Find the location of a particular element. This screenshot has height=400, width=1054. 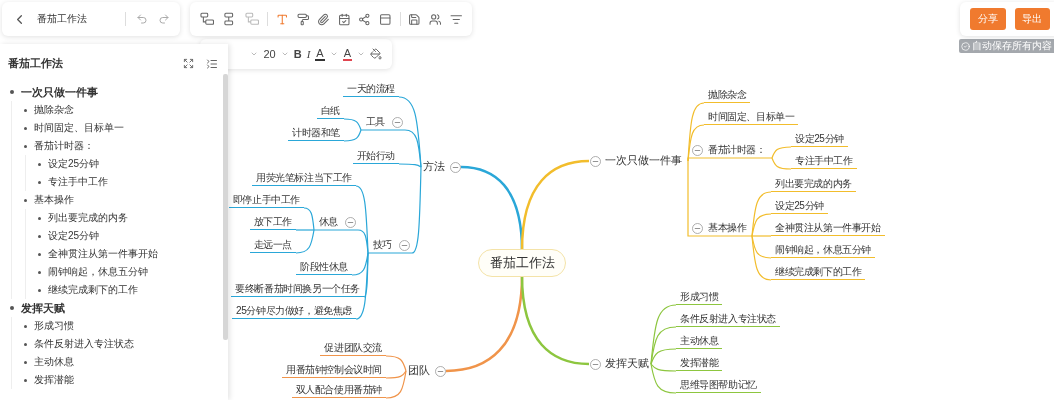

mindmap-node: 要终断番茄时间换另一个任务 is located at coordinates (297, 289).